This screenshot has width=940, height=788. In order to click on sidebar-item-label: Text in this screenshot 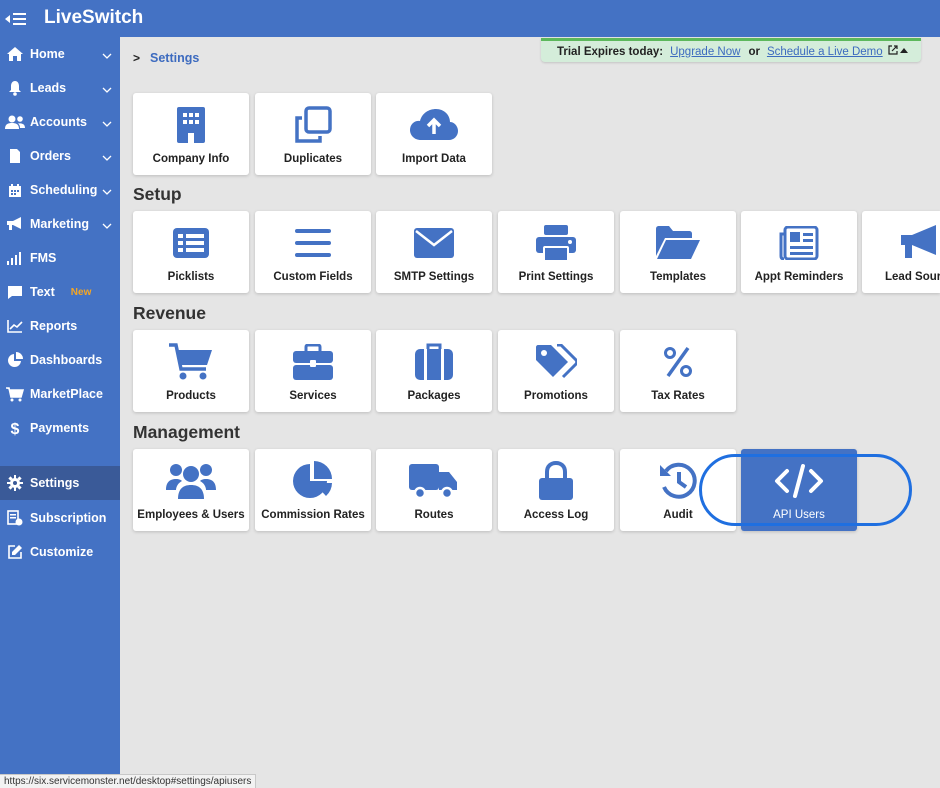, I will do `click(42, 292)`.